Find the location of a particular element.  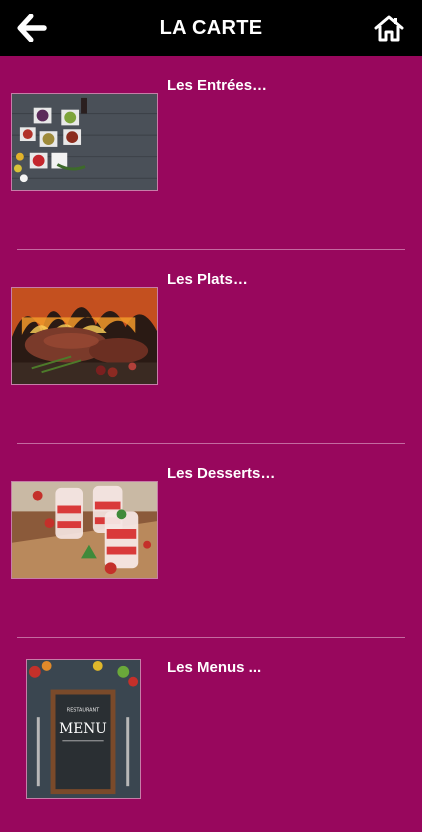

back-button is located at coordinates (32, 28).